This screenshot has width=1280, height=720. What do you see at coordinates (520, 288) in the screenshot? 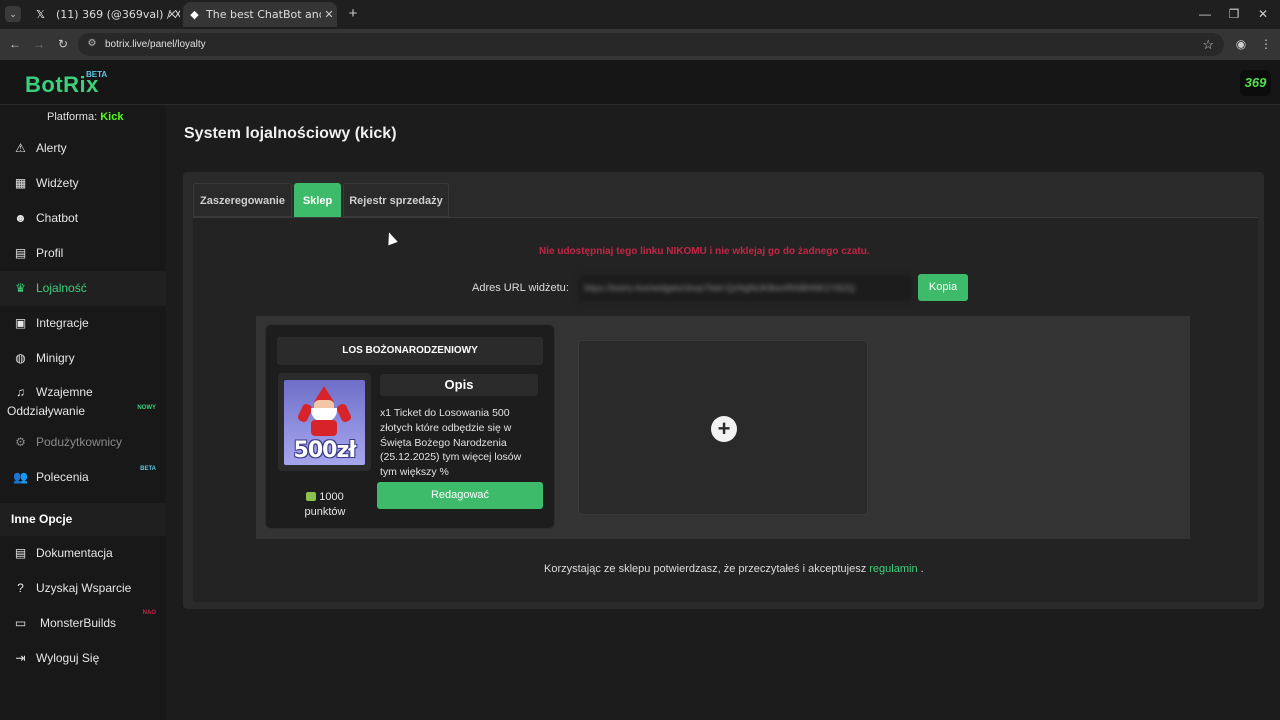
I see `widget-url-label: Adres URL widżetu:` at bounding box center [520, 288].